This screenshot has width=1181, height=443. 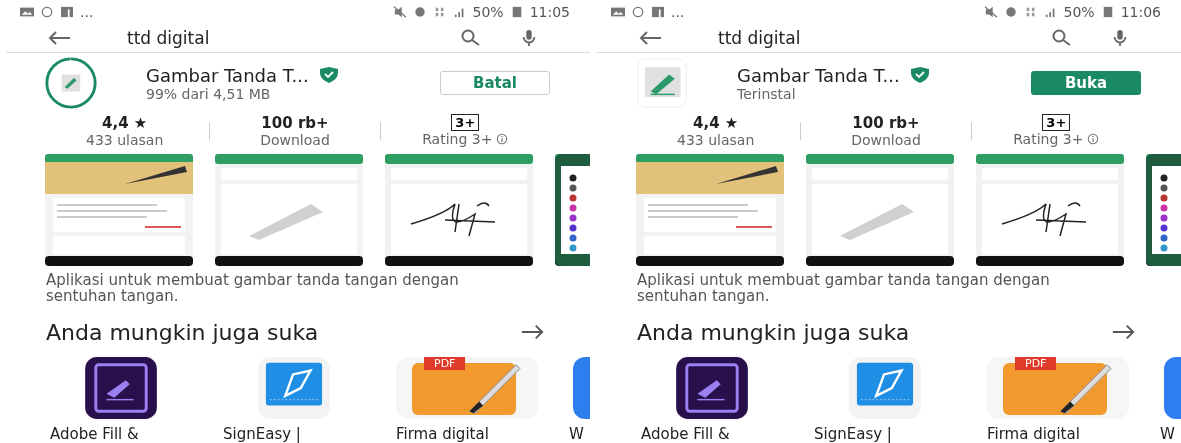 I want to click on open-button: Buka, so click(x=1086, y=83).